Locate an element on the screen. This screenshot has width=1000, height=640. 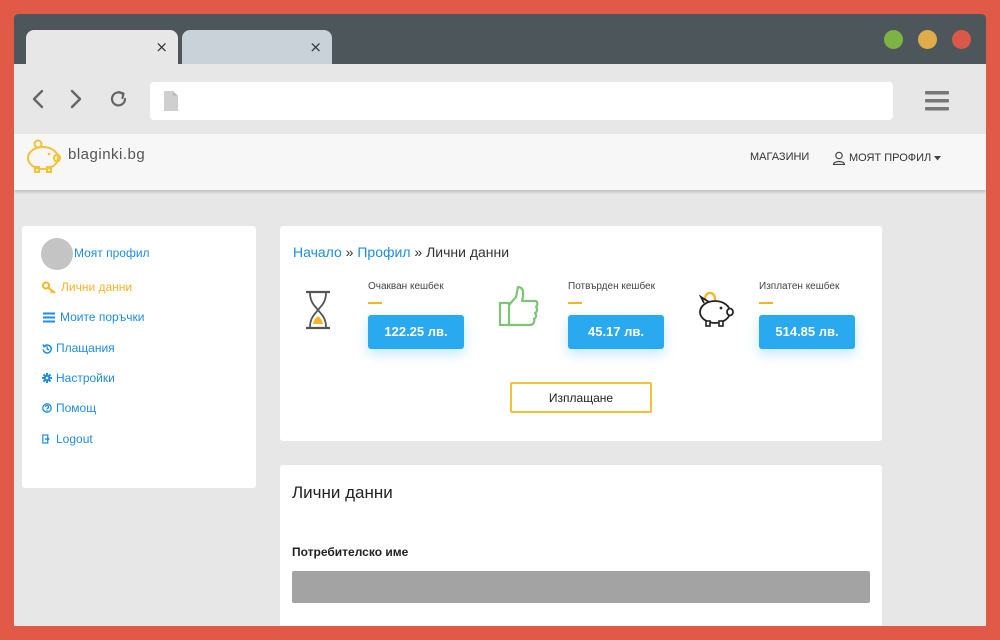
sidebar-item-payments: Плащания is located at coordinates (78, 348).